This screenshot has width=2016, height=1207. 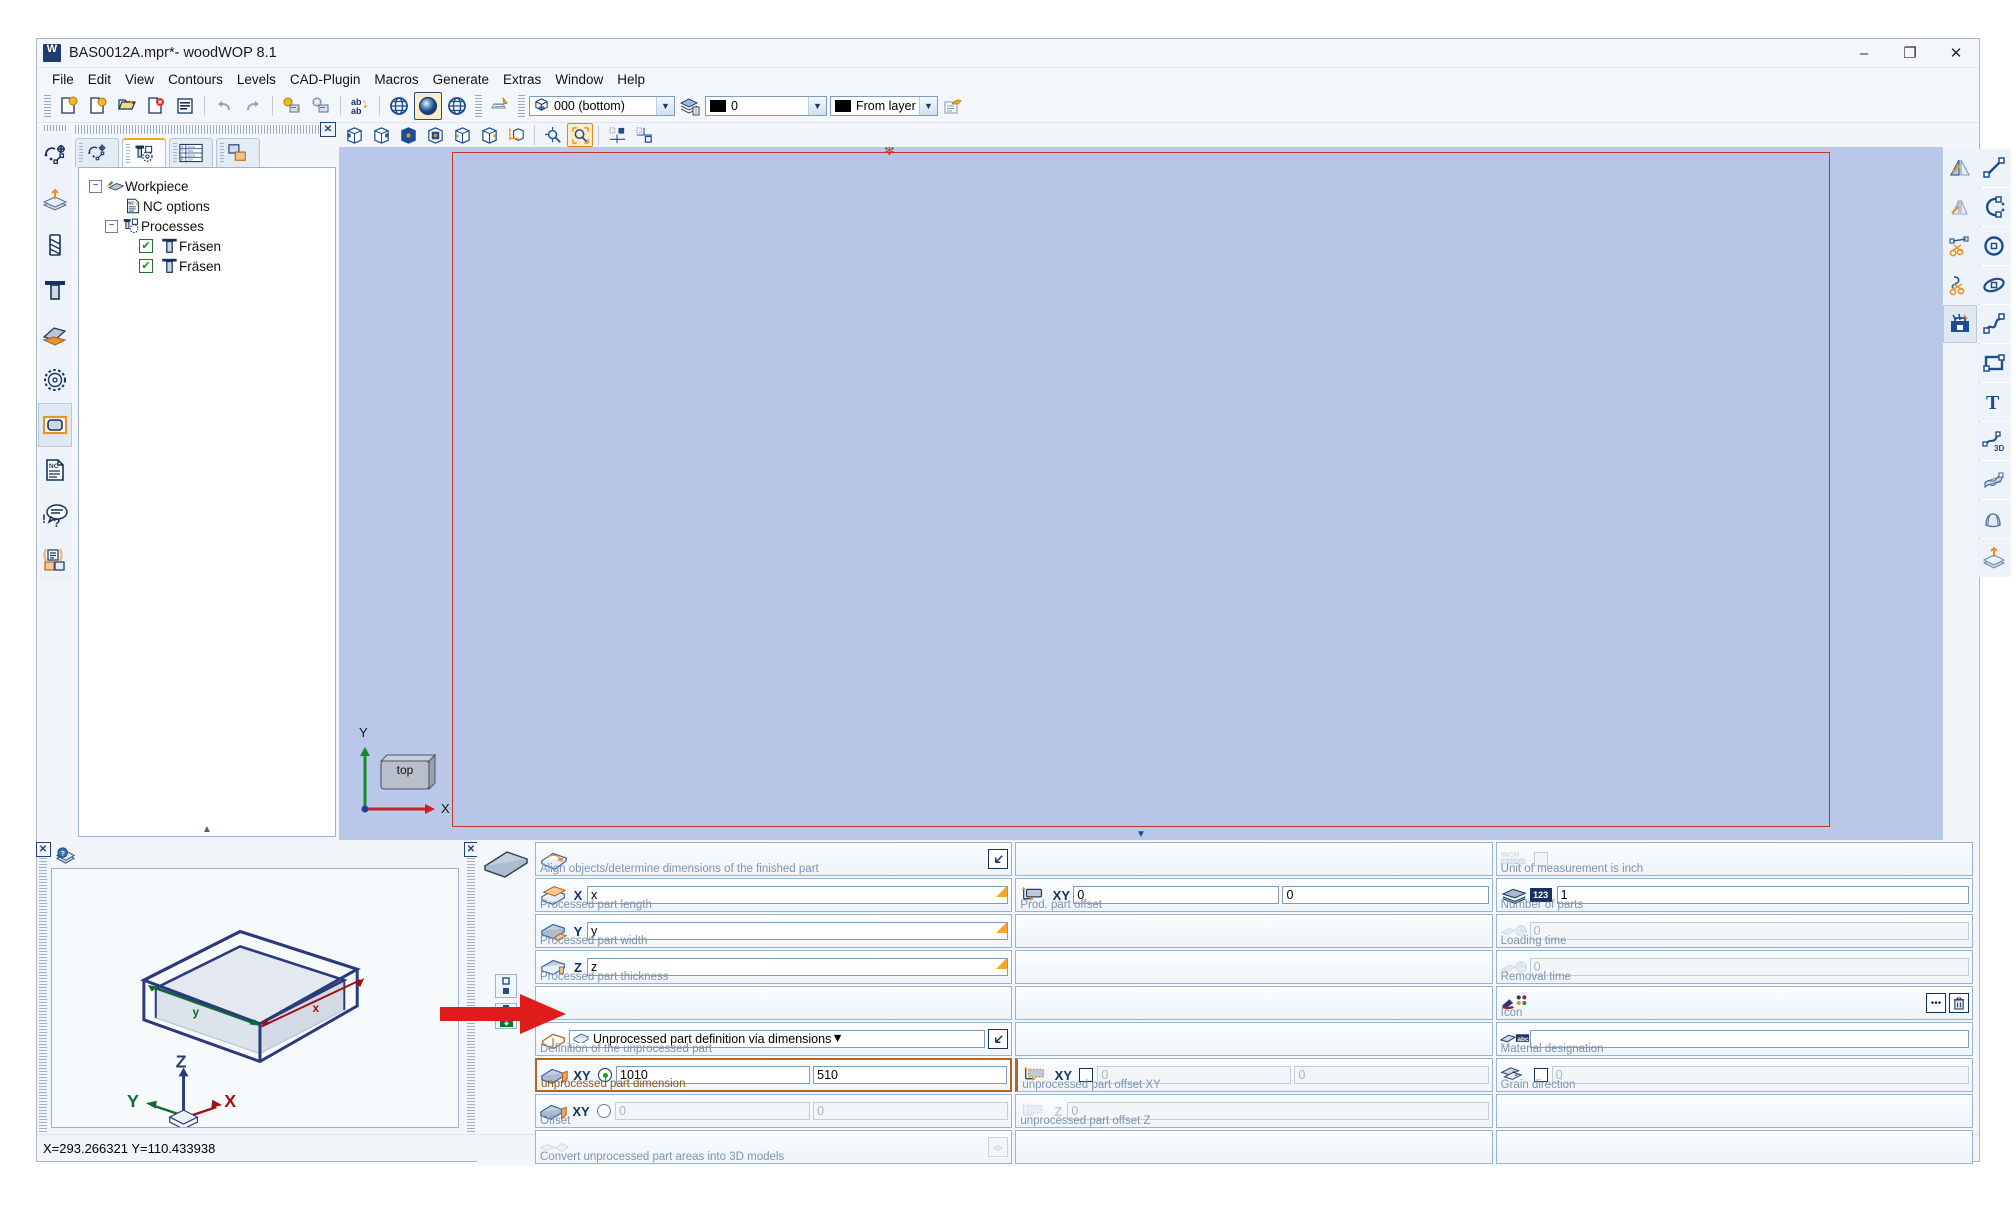 I want to click on preview-dock-grip: ✕, so click(x=43, y=988).